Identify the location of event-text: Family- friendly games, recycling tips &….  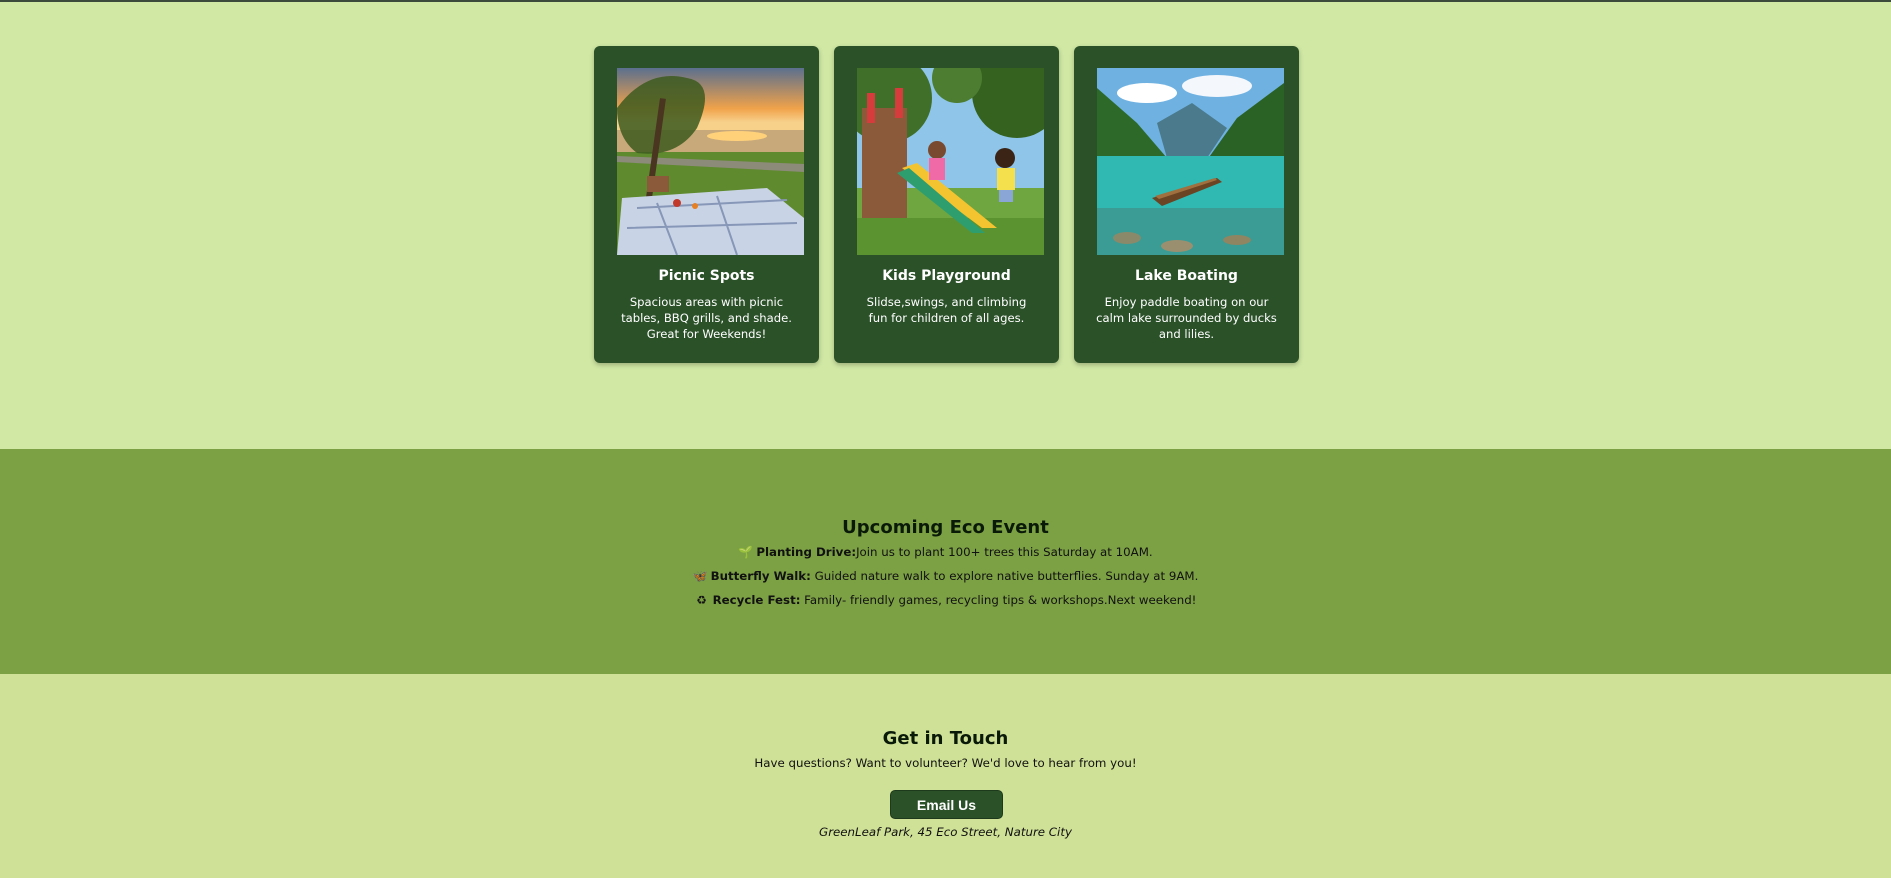
(998, 600).